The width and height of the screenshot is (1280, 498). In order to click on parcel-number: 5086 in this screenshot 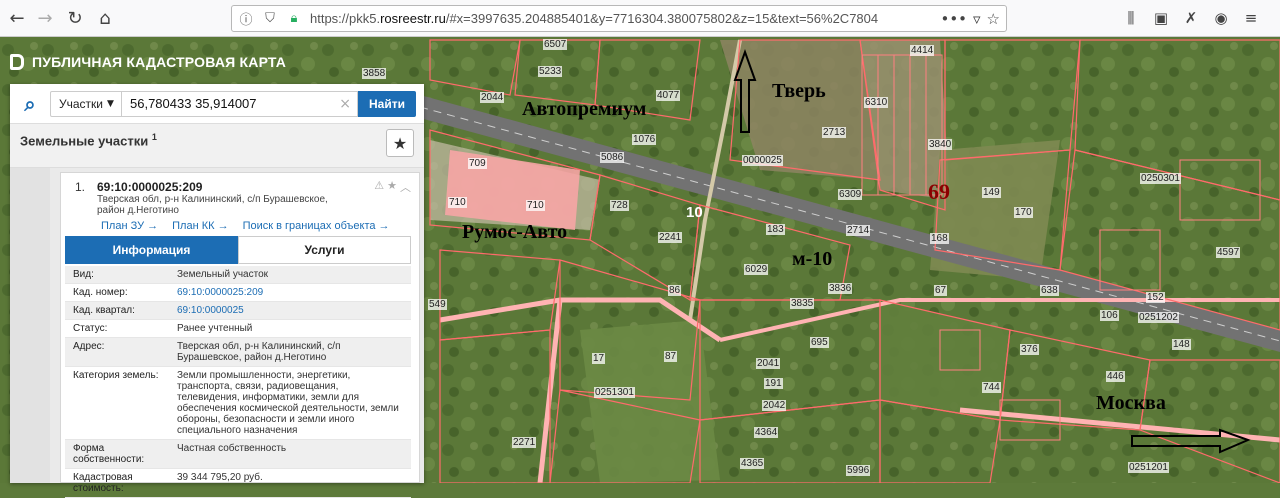, I will do `click(612, 157)`.